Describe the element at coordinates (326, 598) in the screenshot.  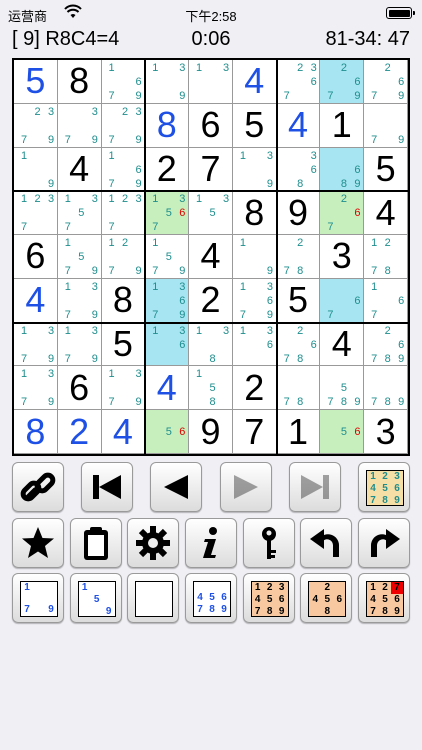
I see `digit-picker-button: 24568` at that location.